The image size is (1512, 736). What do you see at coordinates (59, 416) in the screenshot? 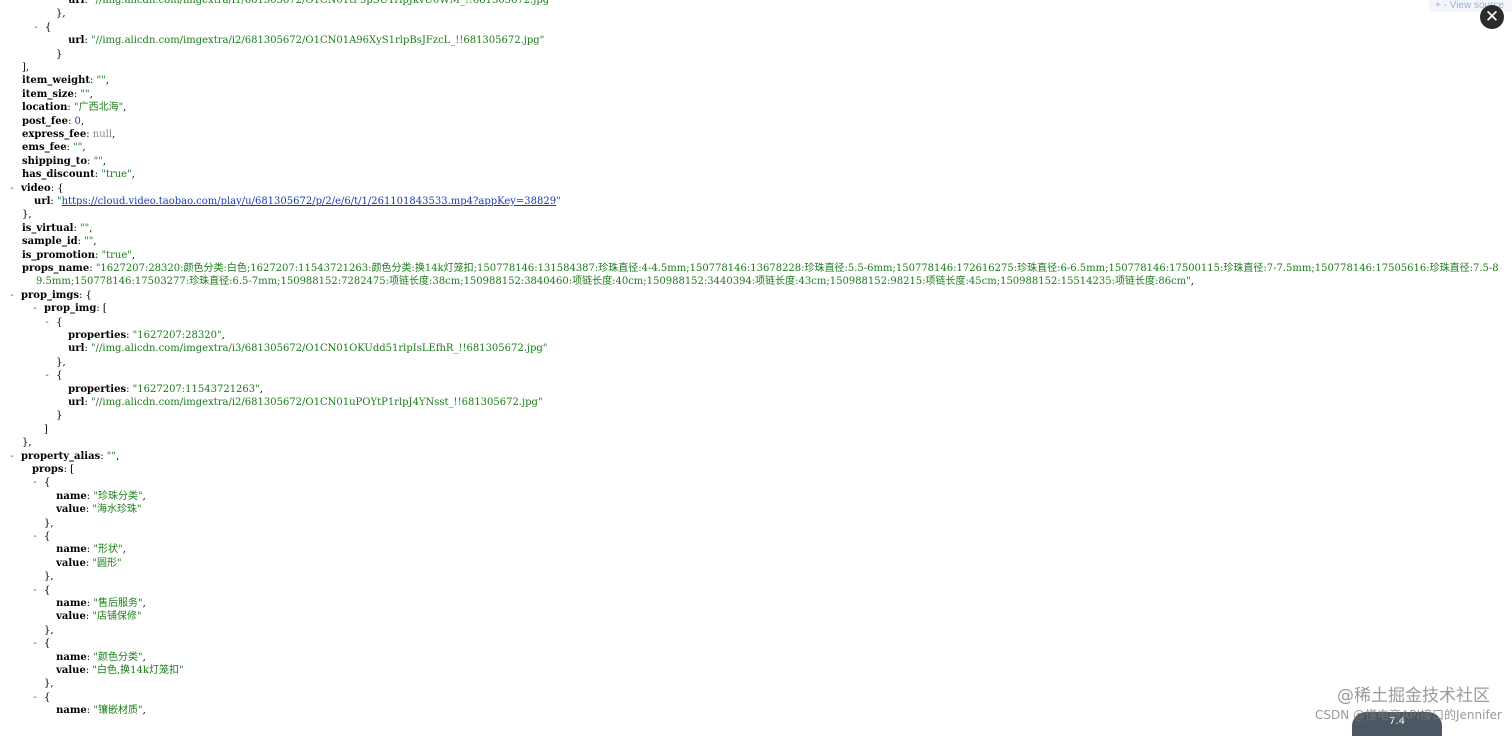
I see `json-punctuation: }` at bounding box center [59, 416].